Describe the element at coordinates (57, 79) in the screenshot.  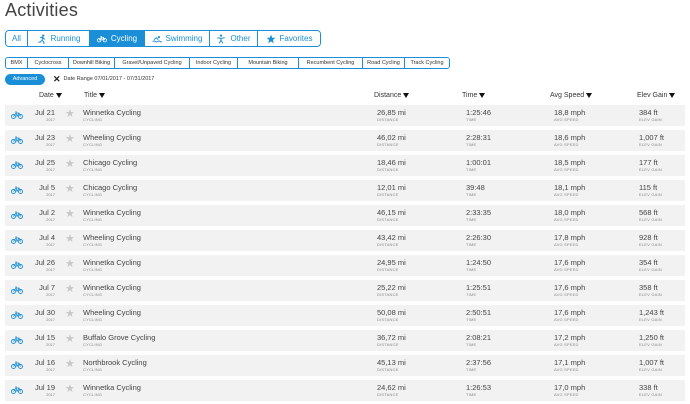
I see `remove-filter-icon: ✕` at that location.